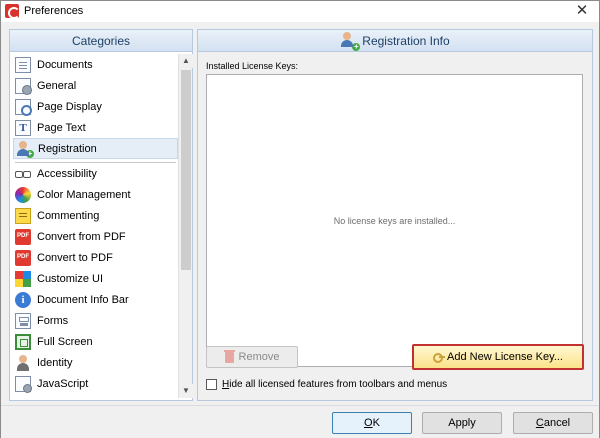  What do you see at coordinates (23, 215) in the screenshot?
I see `comment-note-icon` at bounding box center [23, 215].